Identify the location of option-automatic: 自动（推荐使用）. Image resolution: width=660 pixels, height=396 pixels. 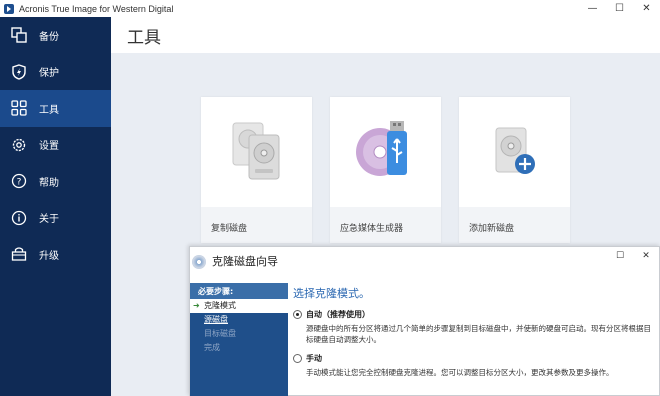
(476, 314).